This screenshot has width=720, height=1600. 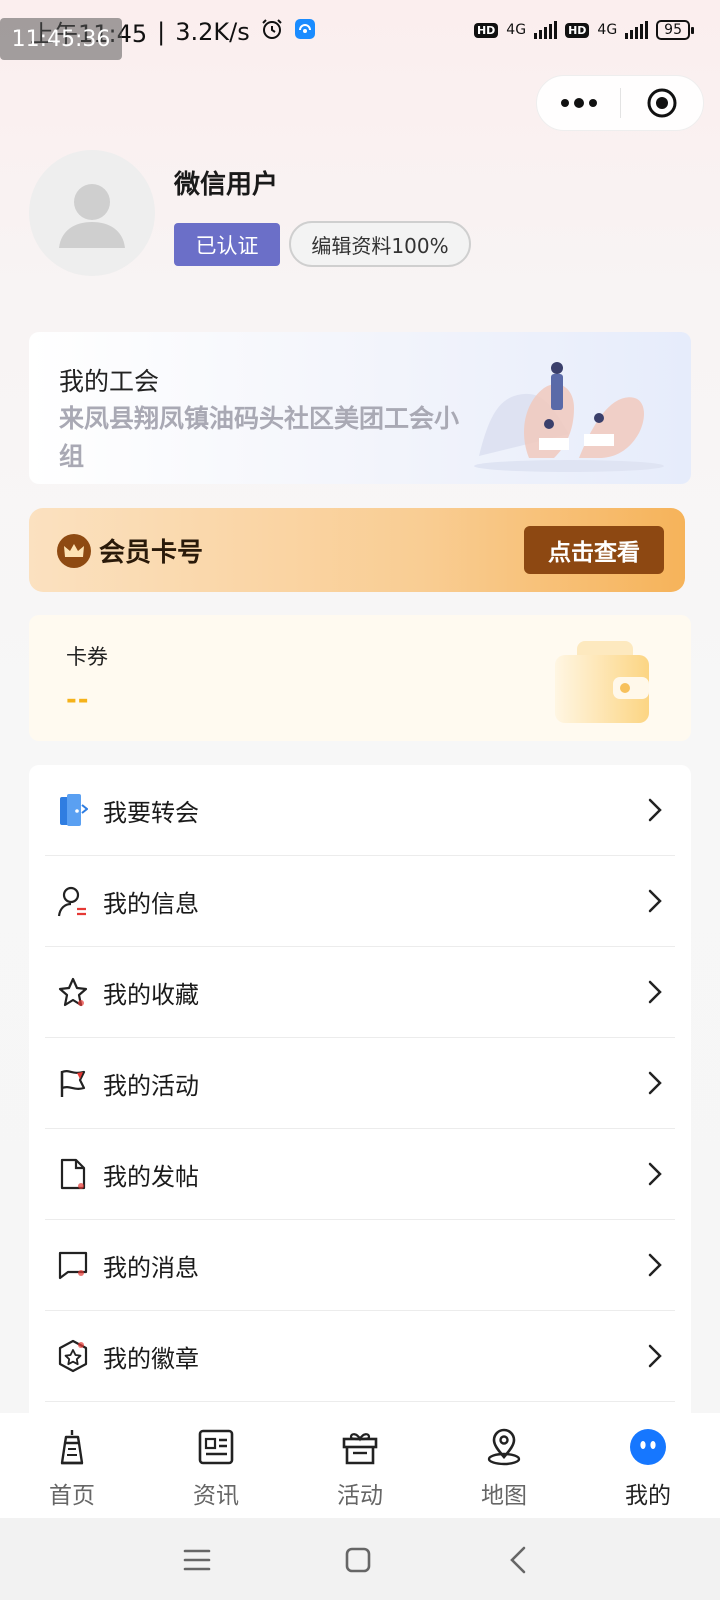 What do you see at coordinates (360, 992) in the screenshot?
I see `menu-item-favorites: 我的收藏` at bounding box center [360, 992].